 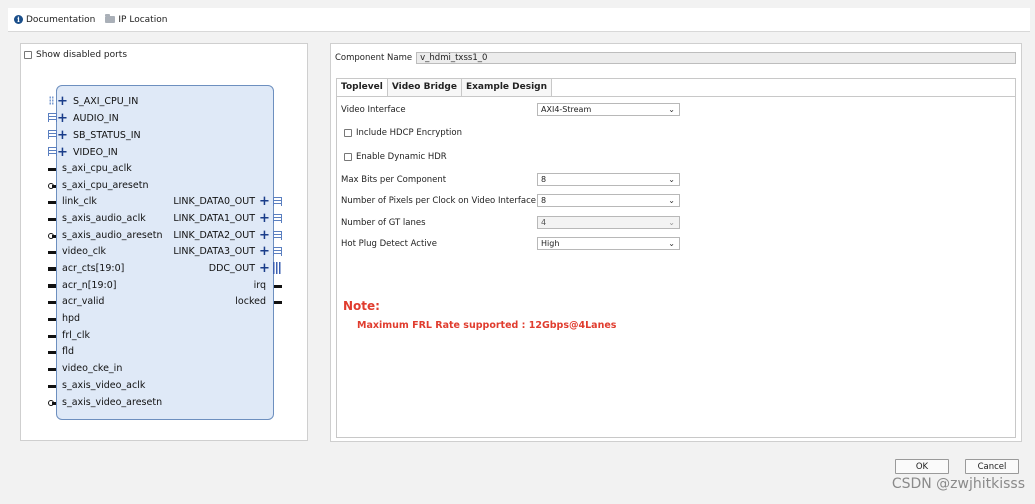 I want to click on video-interface-select: AXI4-Stream ⌄, so click(x=608, y=109).